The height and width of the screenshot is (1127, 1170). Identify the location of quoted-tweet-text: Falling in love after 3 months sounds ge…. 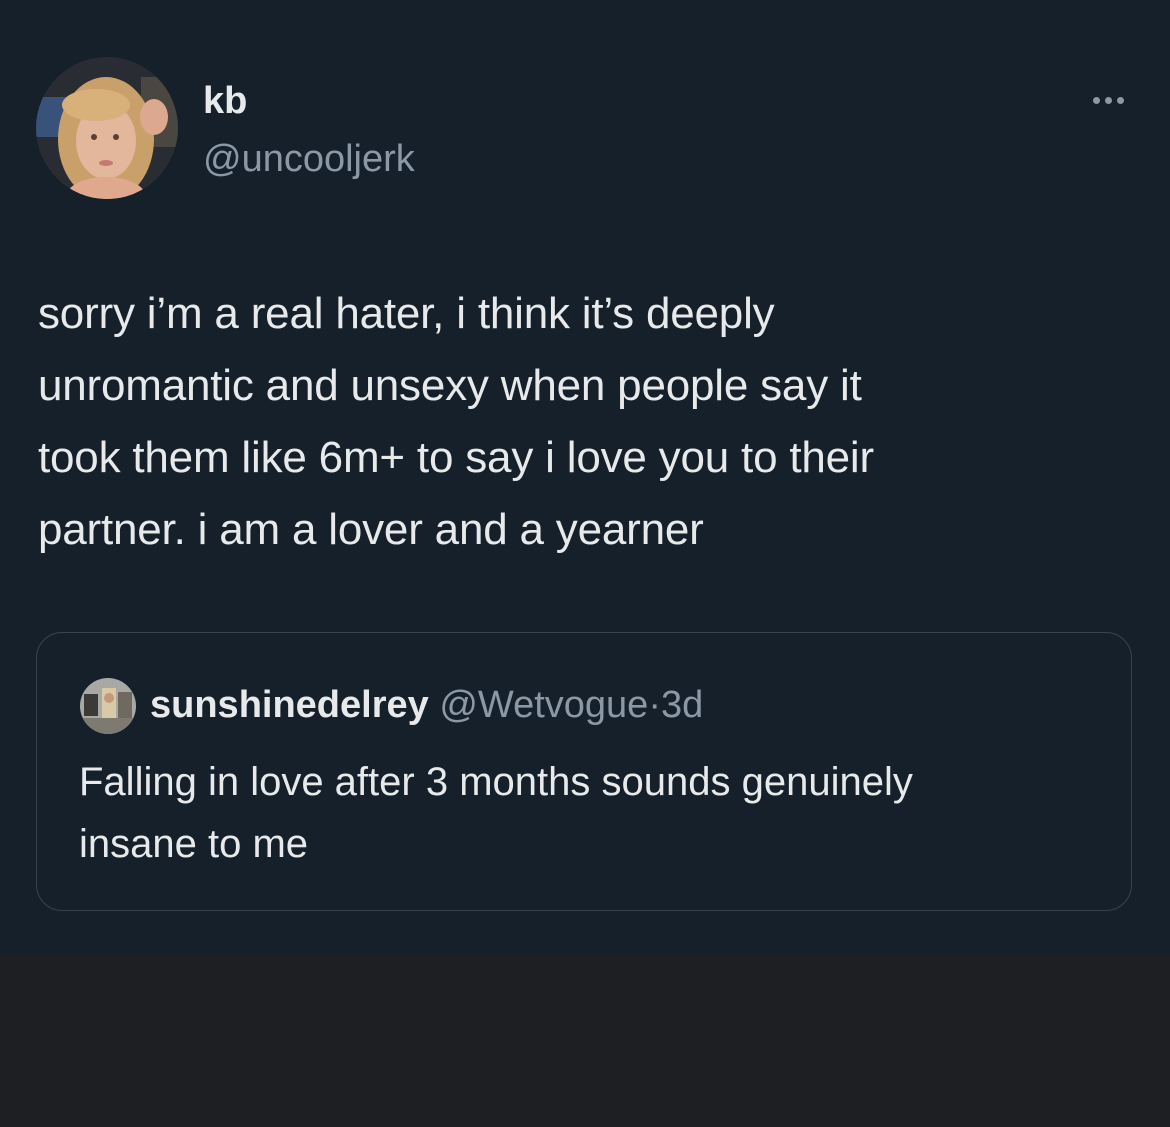
(496, 813).